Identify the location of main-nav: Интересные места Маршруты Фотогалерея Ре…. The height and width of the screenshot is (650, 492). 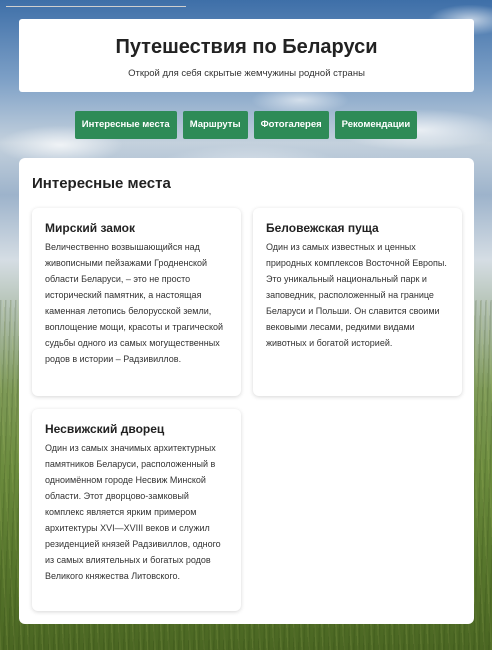
(246, 125).